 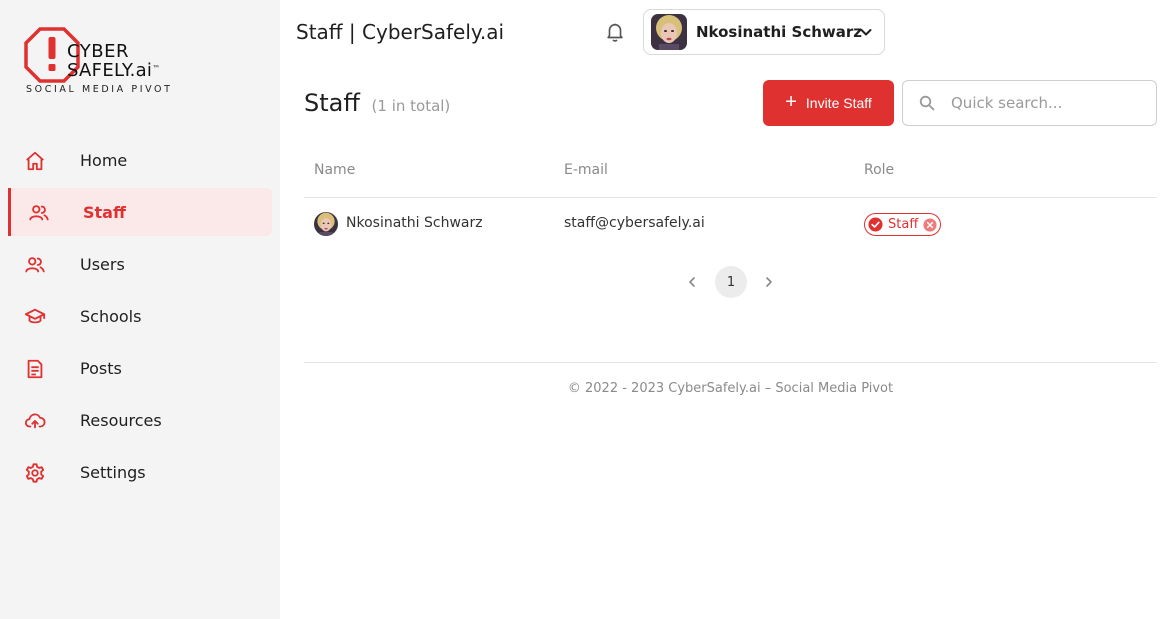 I want to click on gear-icon, so click(x=35, y=473).